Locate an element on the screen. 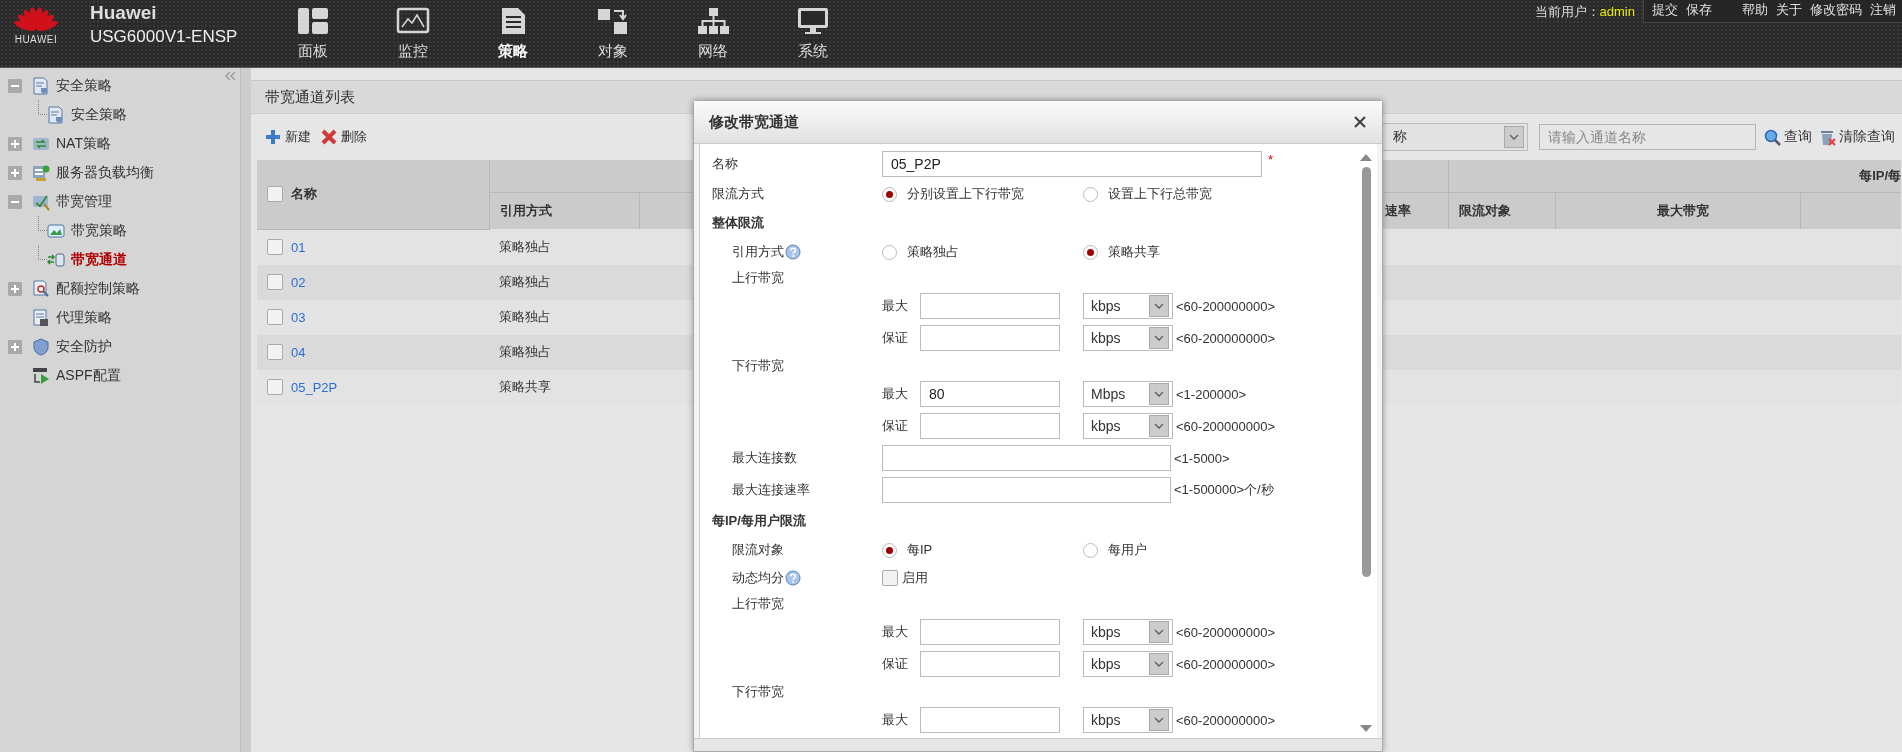 The image size is (1902, 752). channel-link: 05_P2P is located at coordinates (314, 387).